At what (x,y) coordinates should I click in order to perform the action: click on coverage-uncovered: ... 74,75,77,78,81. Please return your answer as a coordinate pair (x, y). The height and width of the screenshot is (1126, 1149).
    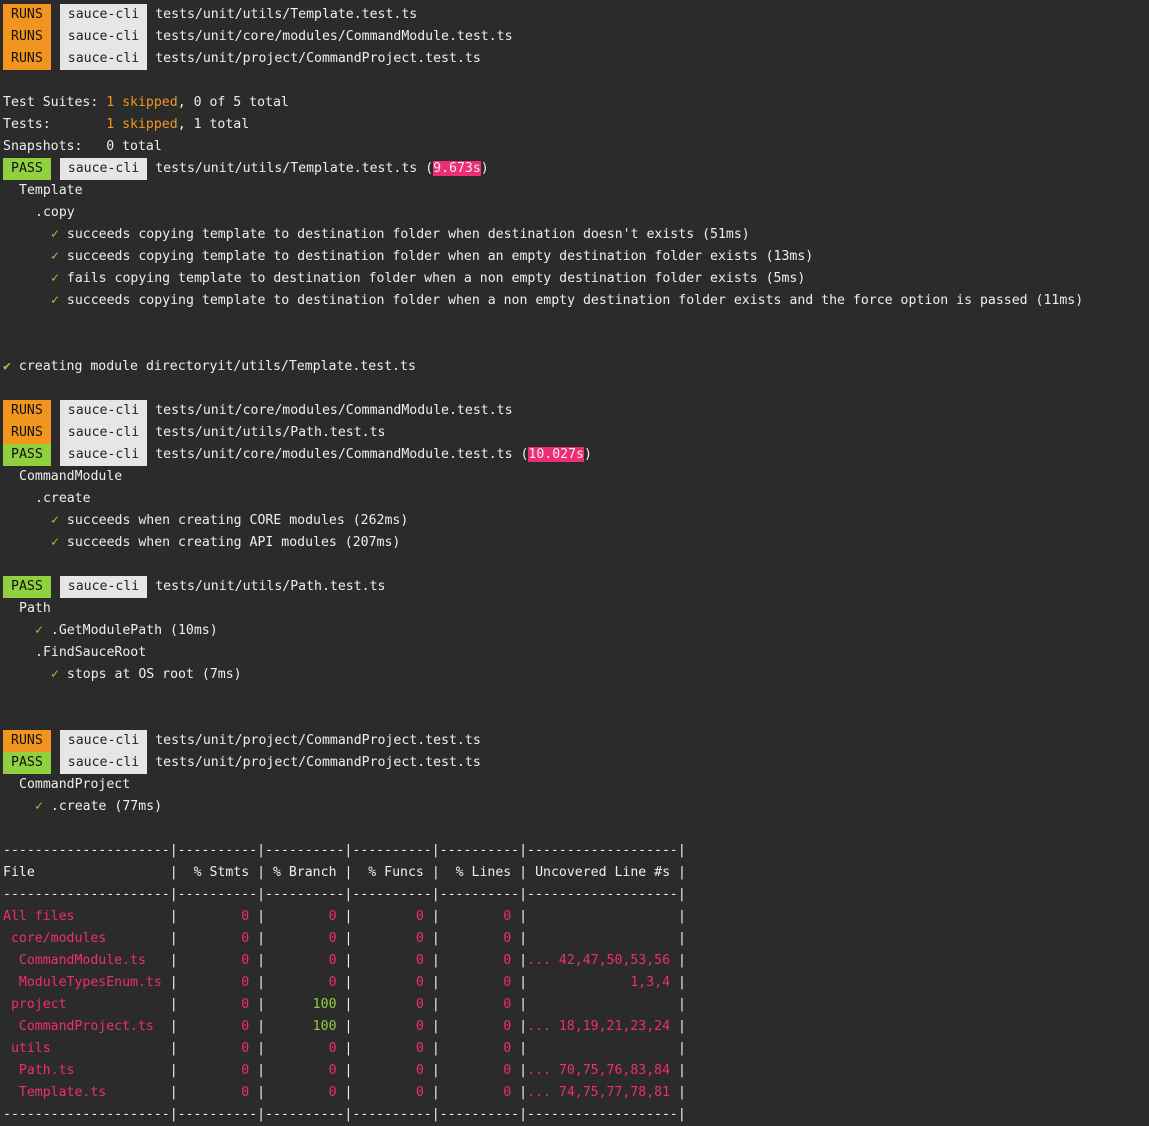
    Looking at the image, I should click on (602, 1092).